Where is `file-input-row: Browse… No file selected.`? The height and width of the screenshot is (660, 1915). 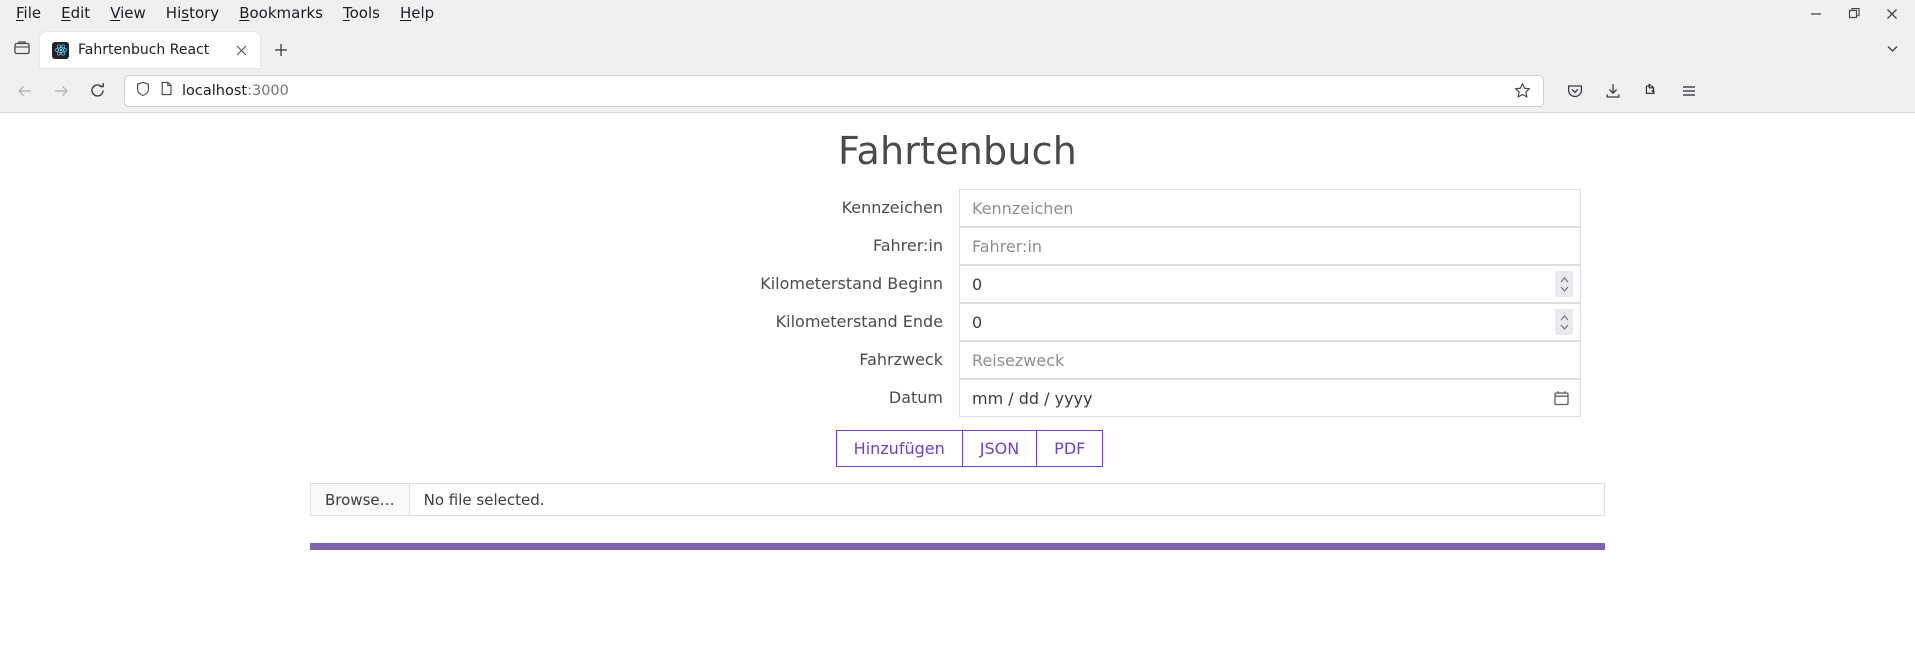 file-input-row: Browse… No file selected. is located at coordinates (957, 499).